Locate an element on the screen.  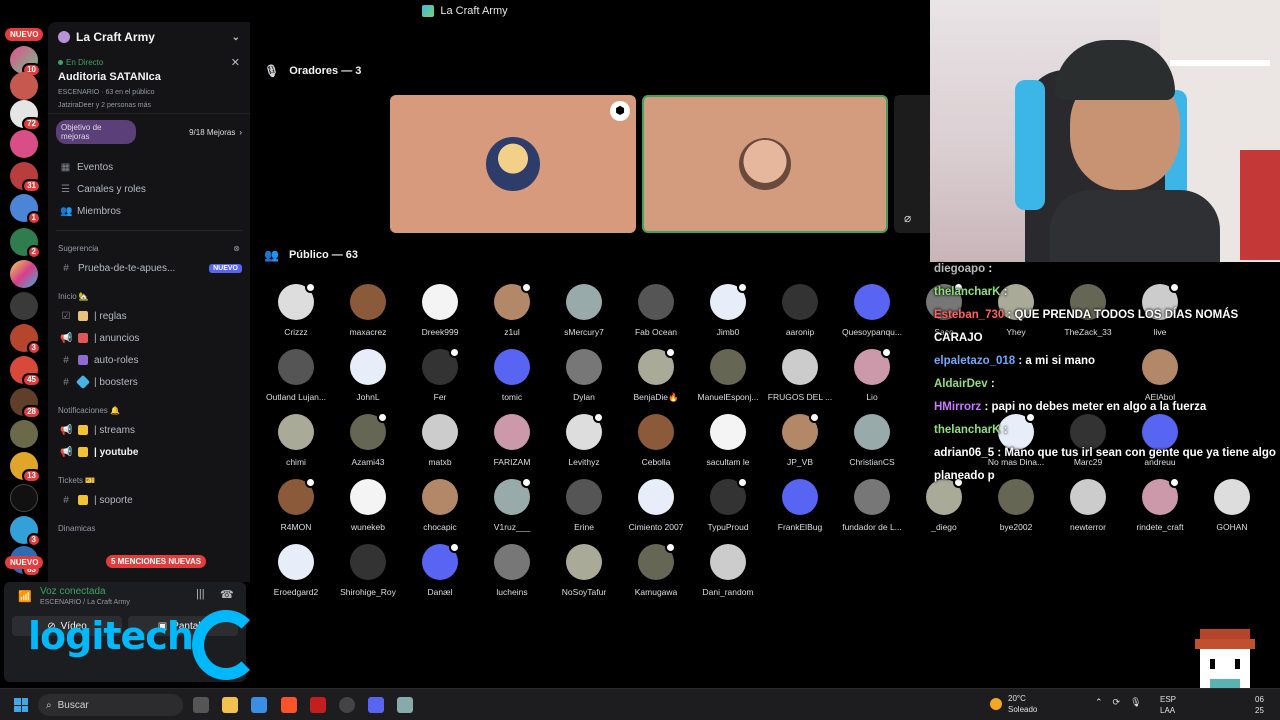
audience-member: Jimb0 is located at coordinates (728, 309).